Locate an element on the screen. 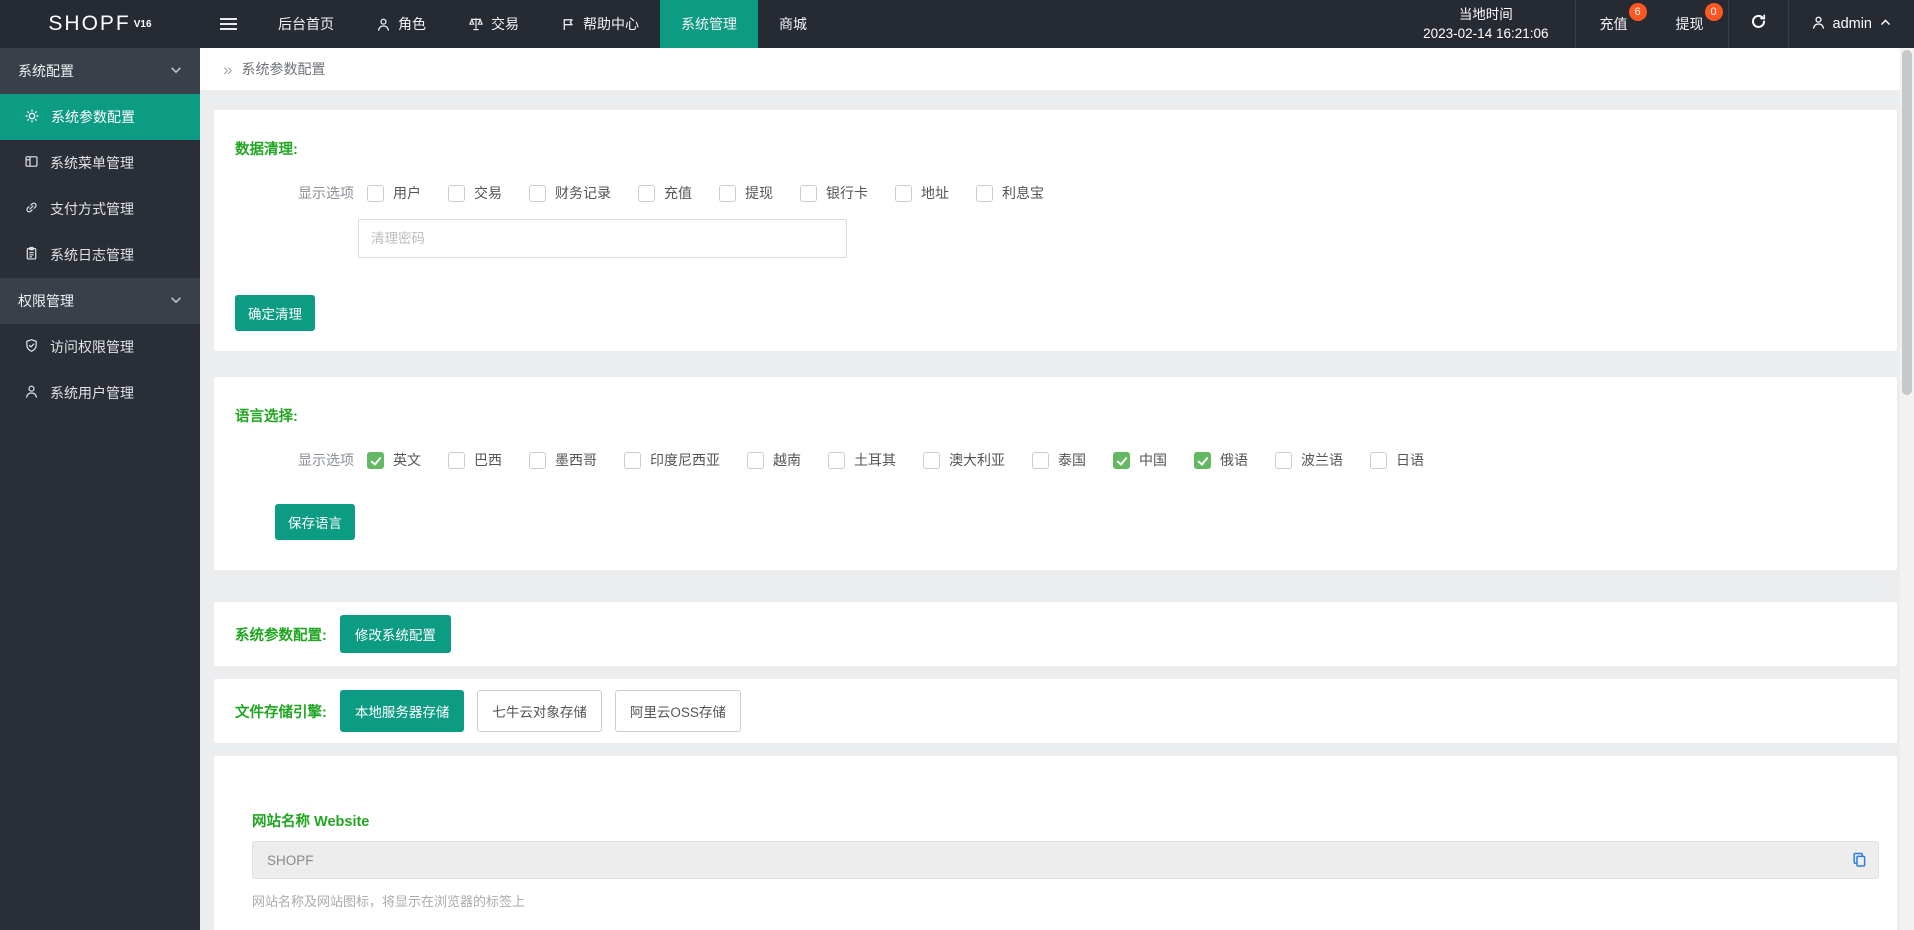 This screenshot has width=1914, height=930. checkbox-option-users: 用户 is located at coordinates (394, 193).